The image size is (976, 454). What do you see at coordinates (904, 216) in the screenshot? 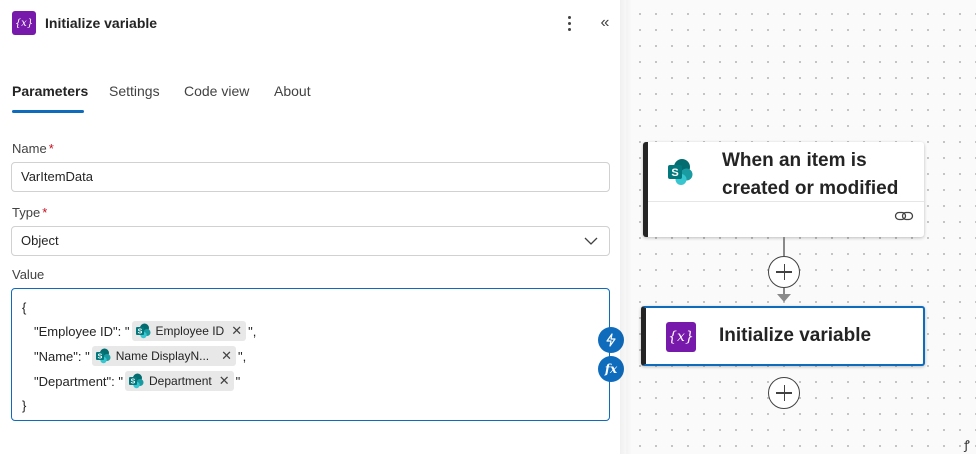
I see `link-icon` at bounding box center [904, 216].